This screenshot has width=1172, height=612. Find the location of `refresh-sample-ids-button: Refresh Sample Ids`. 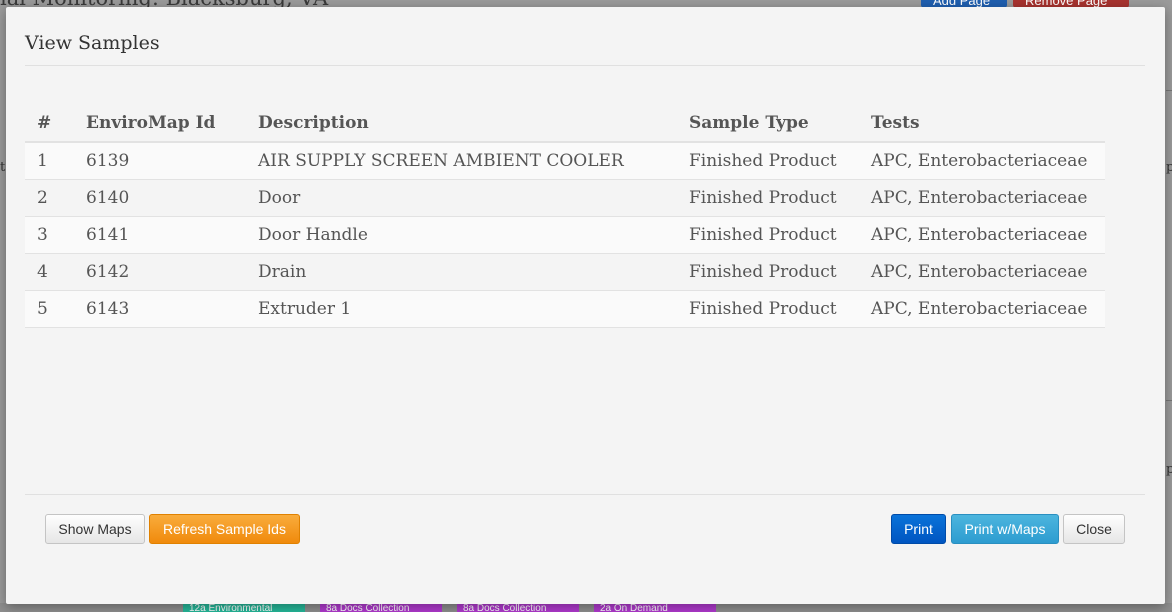

refresh-sample-ids-button: Refresh Sample Ids is located at coordinates (224, 529).